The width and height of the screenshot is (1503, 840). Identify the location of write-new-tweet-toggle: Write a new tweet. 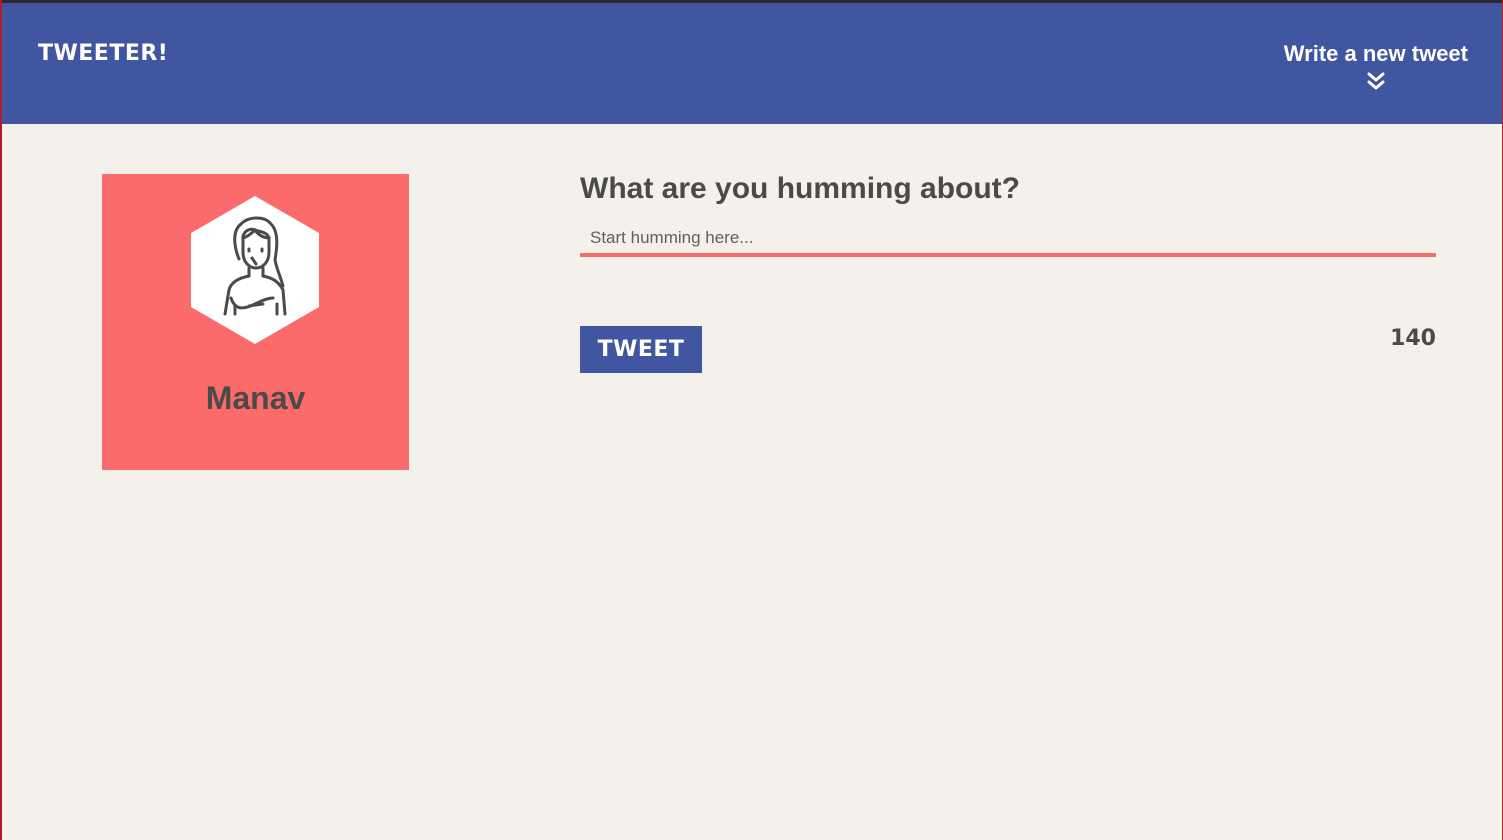
(1376, 66).